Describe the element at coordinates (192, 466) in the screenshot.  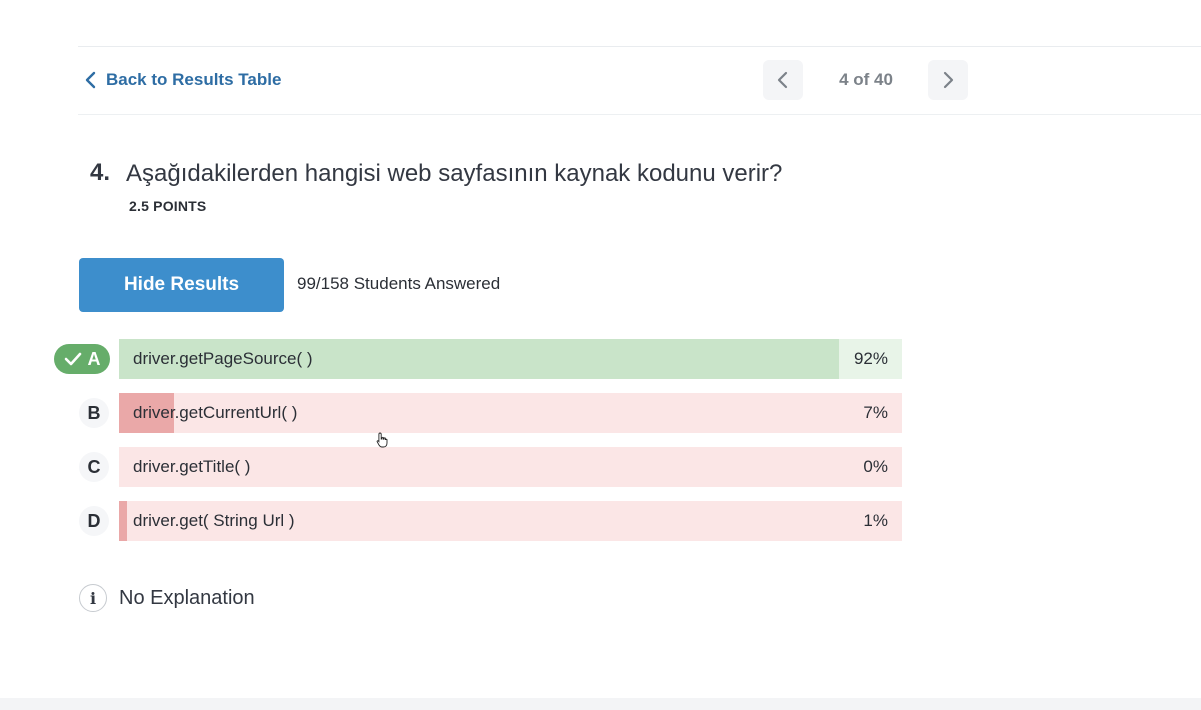
I see `option-c-text: driver.getTitle( )` at that location.